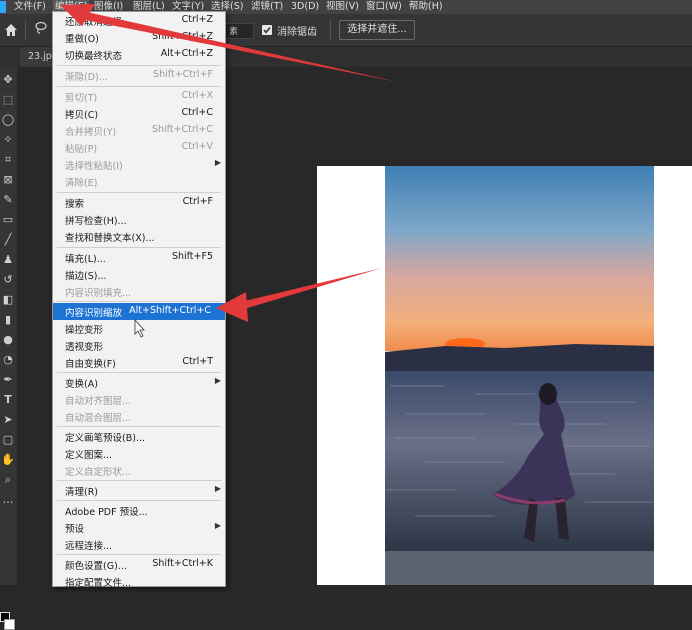 The width and height of the screenshot is (692, 630). I want to click on mouse-cursor-icon, so click(139, 328).